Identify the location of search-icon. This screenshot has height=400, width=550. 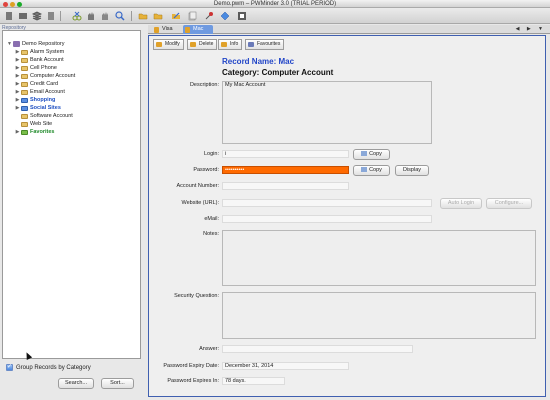
(120, 16).